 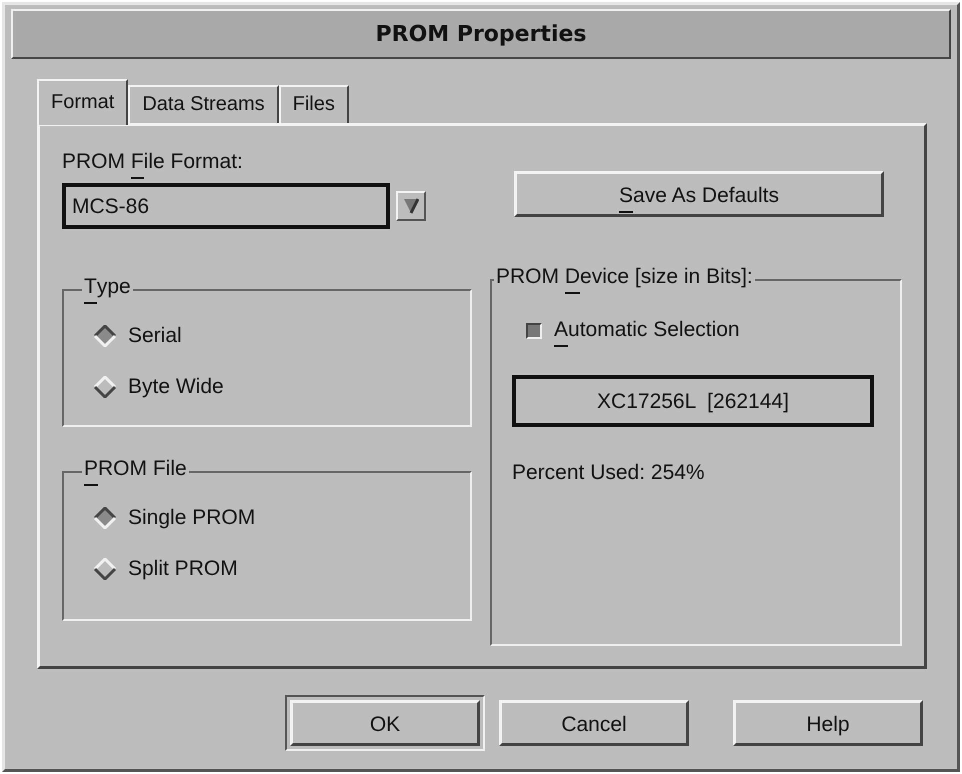 I want to click on option-label: Single PROM, so click(x=192, y=518).